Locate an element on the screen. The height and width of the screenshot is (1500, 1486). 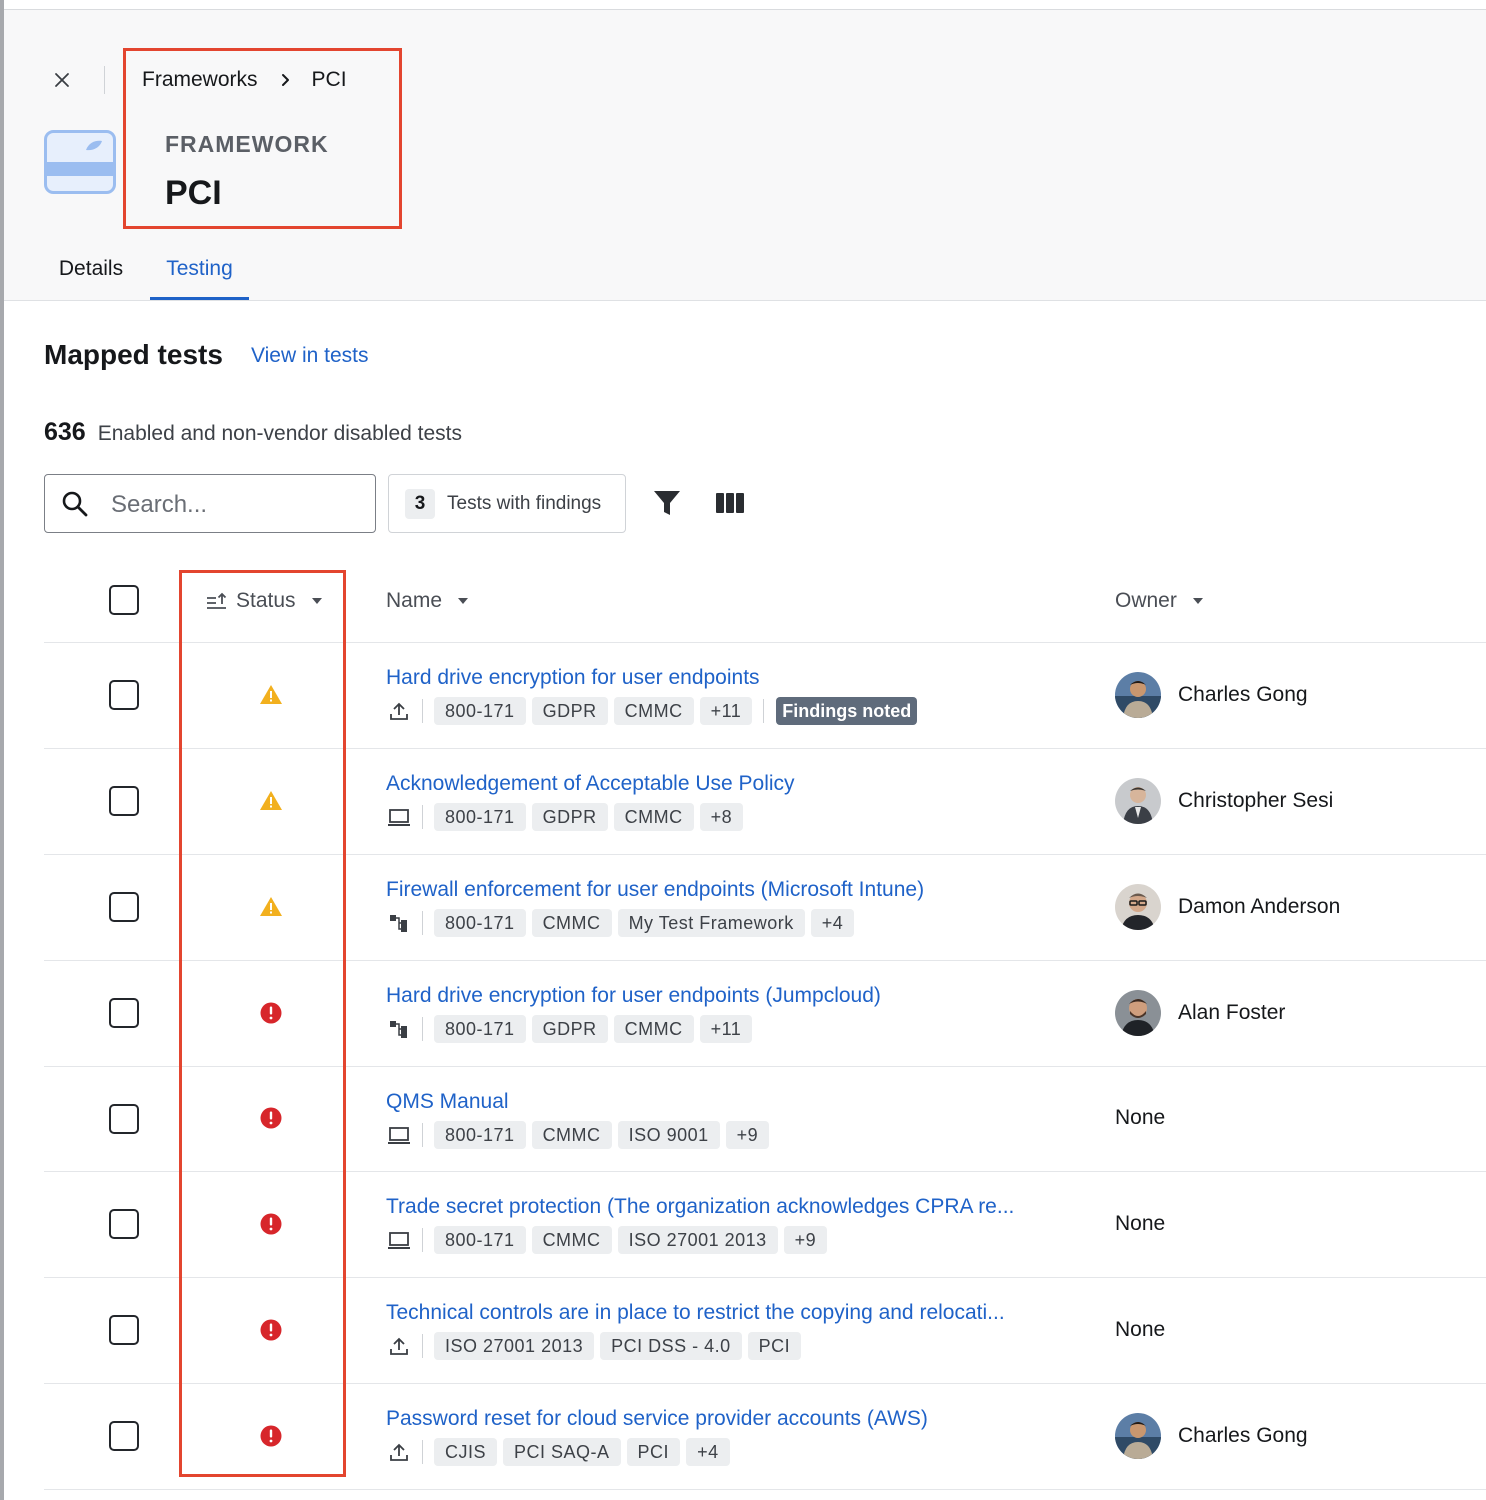
framework-tag: ISO 9001 is located at coordinates (668, 1135).